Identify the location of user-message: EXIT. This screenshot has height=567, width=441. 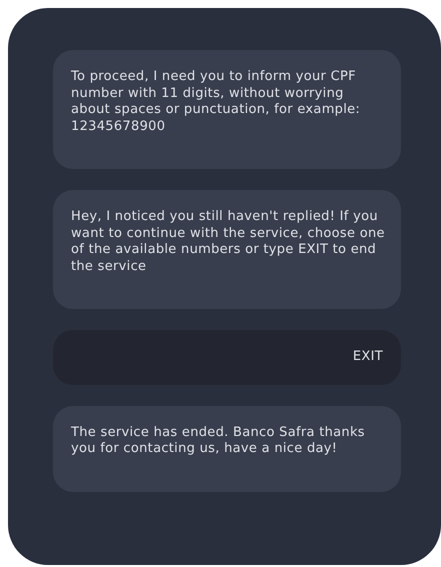
(227, 357).